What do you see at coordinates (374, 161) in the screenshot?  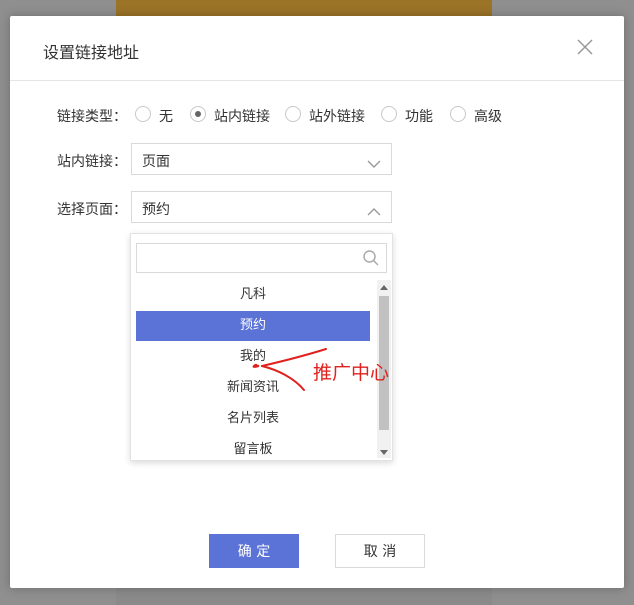 I see `chevron-down-icon` at bounding box center [374, 161].